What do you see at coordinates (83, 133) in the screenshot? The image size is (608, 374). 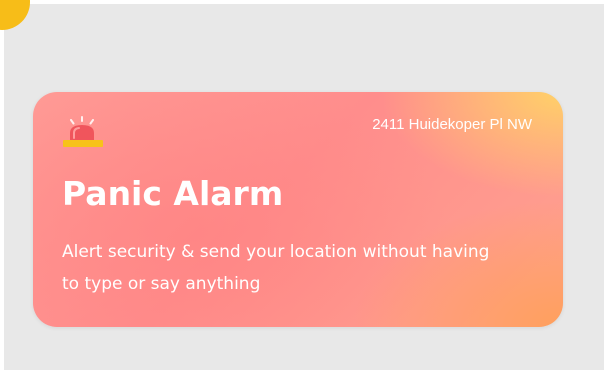 I see `alarm-siren-icon` at bounding box center [83, 133].